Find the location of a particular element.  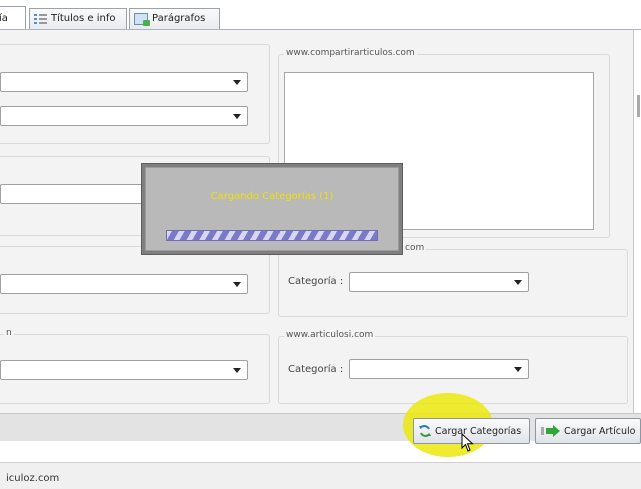

loading-progress-bar is located at coordinates (272, 235).